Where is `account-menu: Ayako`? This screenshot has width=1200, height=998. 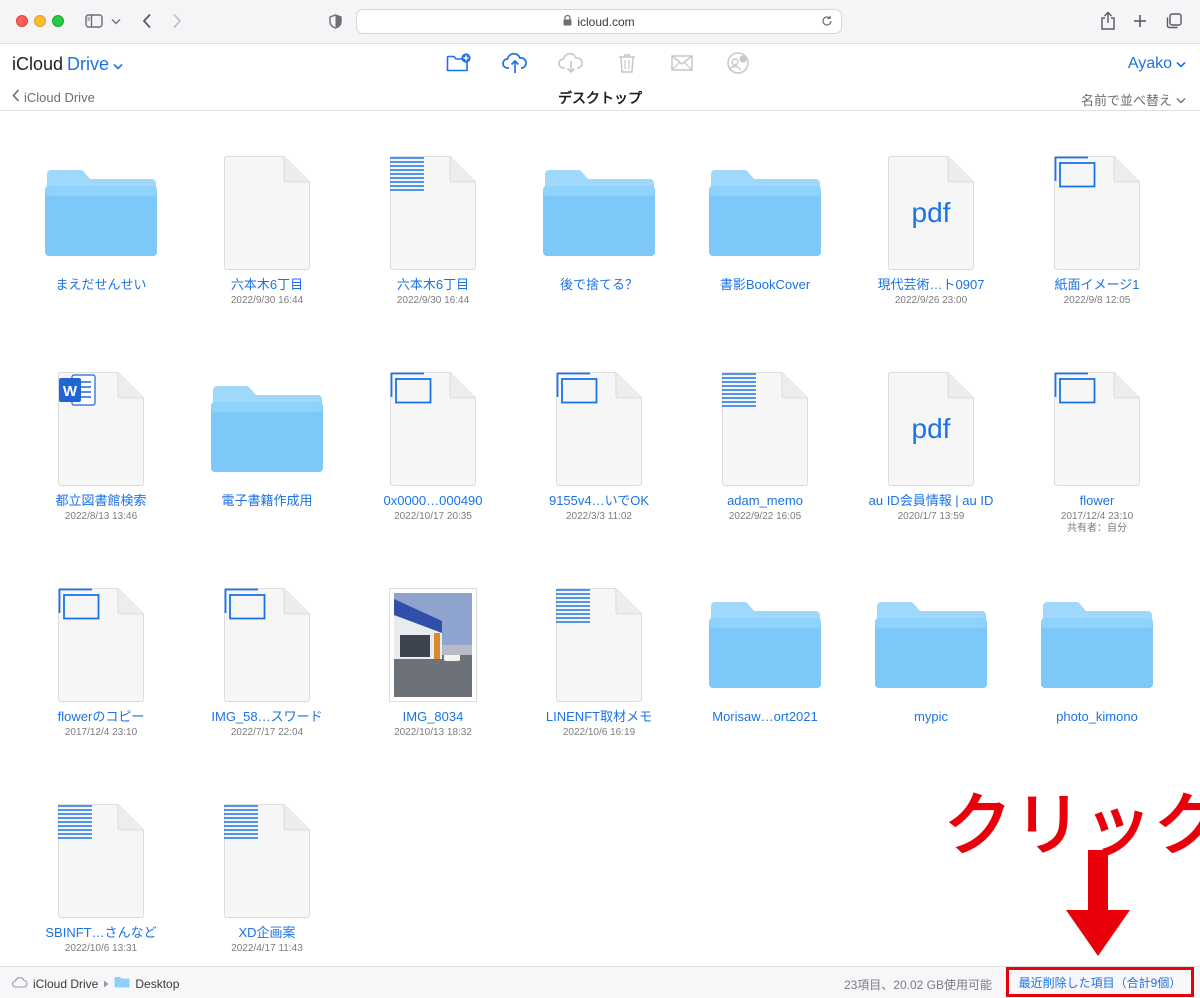 account-menu: Ayako is located at coordinates (1157, 64).